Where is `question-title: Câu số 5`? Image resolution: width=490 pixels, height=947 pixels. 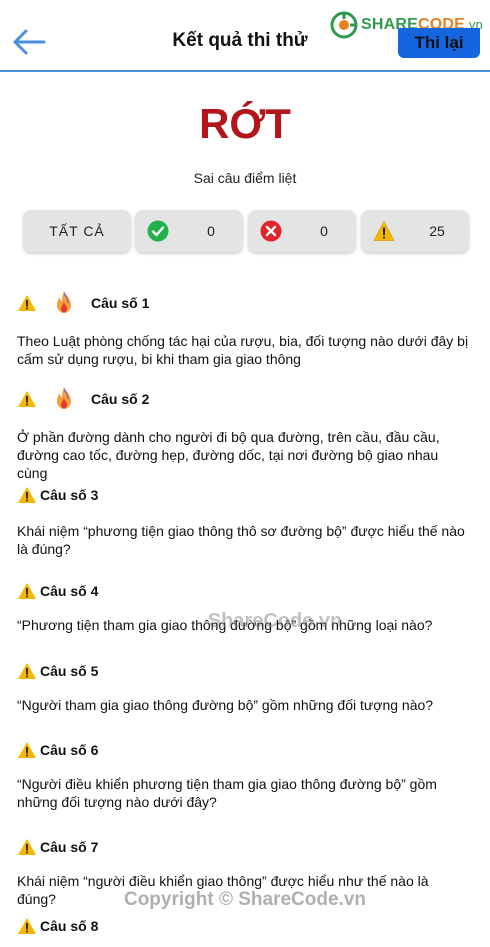
question-title: Câu số 5 is located at coordinates (69, 671).